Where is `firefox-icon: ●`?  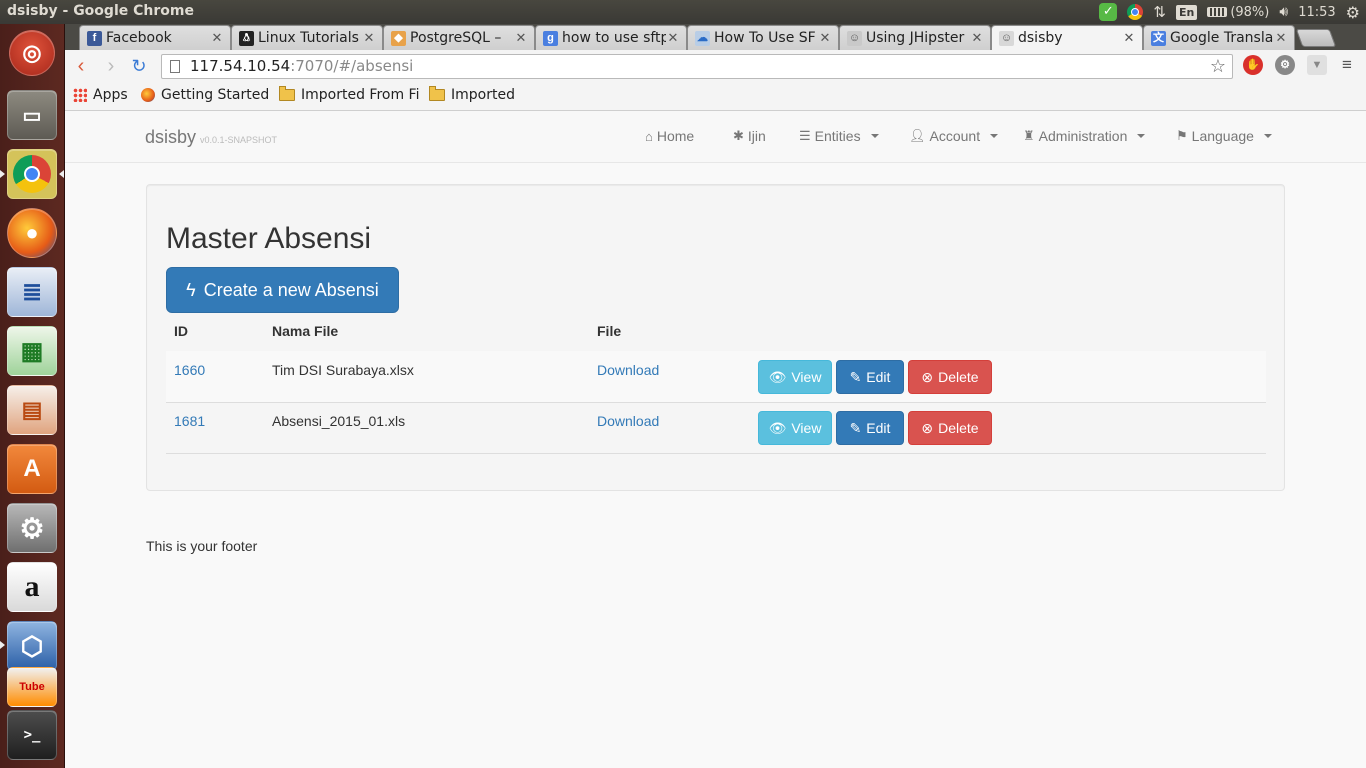 firefox-icon: ● is located at coordinates (32, 233).